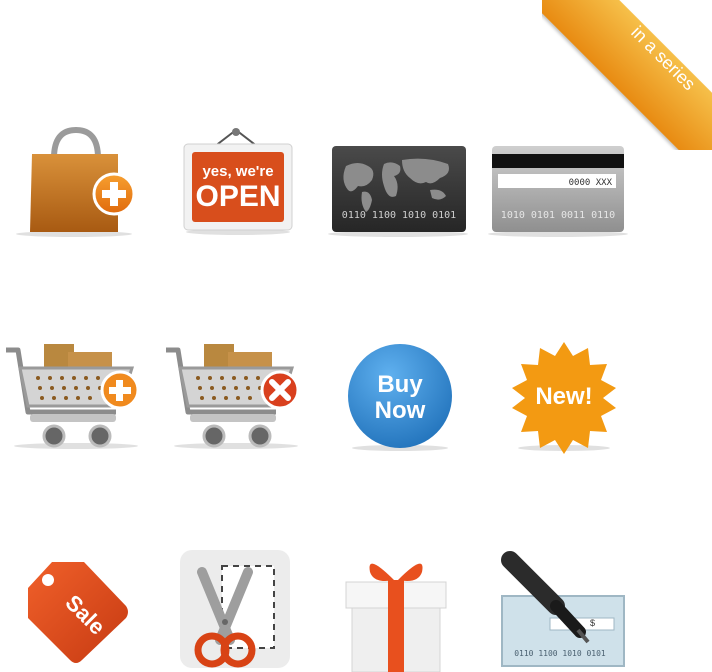  Describe the element at coordinates (399, 215) in the screenshot. I see `dark-card-number: 0110 1100 1010 0101` at that location.